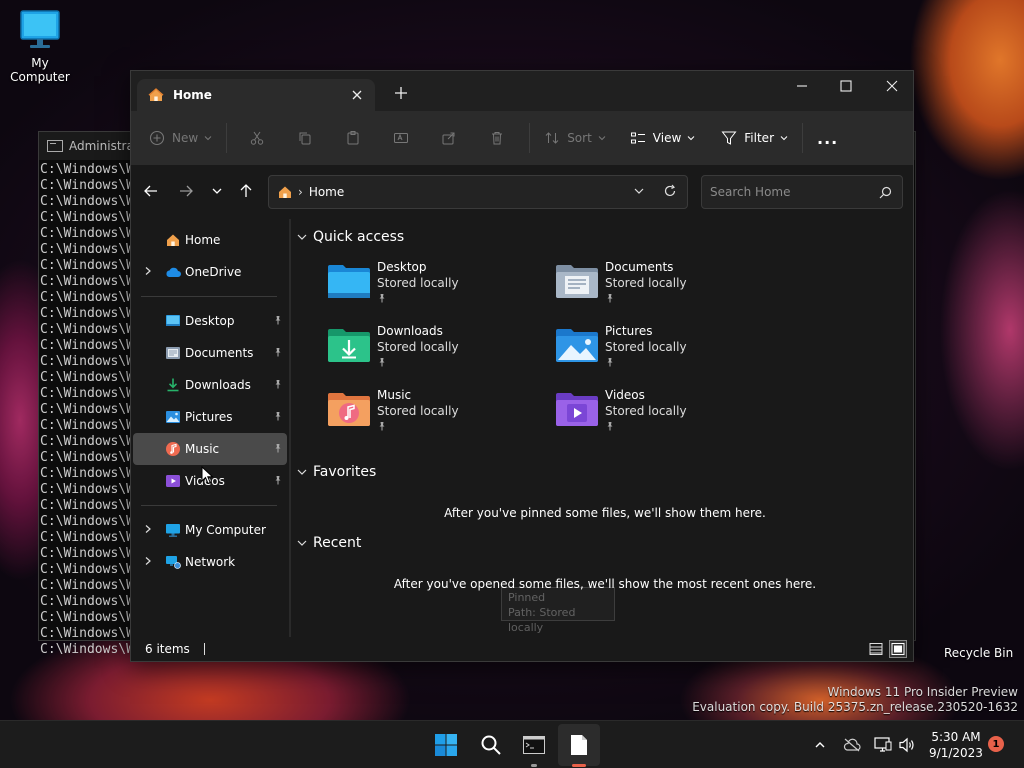 Image resolution: width=1024 pixels, height=768 pixels. What do you see at coordinates (885, 192) in the screenshot?
I see `search-icon` at bounding box center [885, 192].